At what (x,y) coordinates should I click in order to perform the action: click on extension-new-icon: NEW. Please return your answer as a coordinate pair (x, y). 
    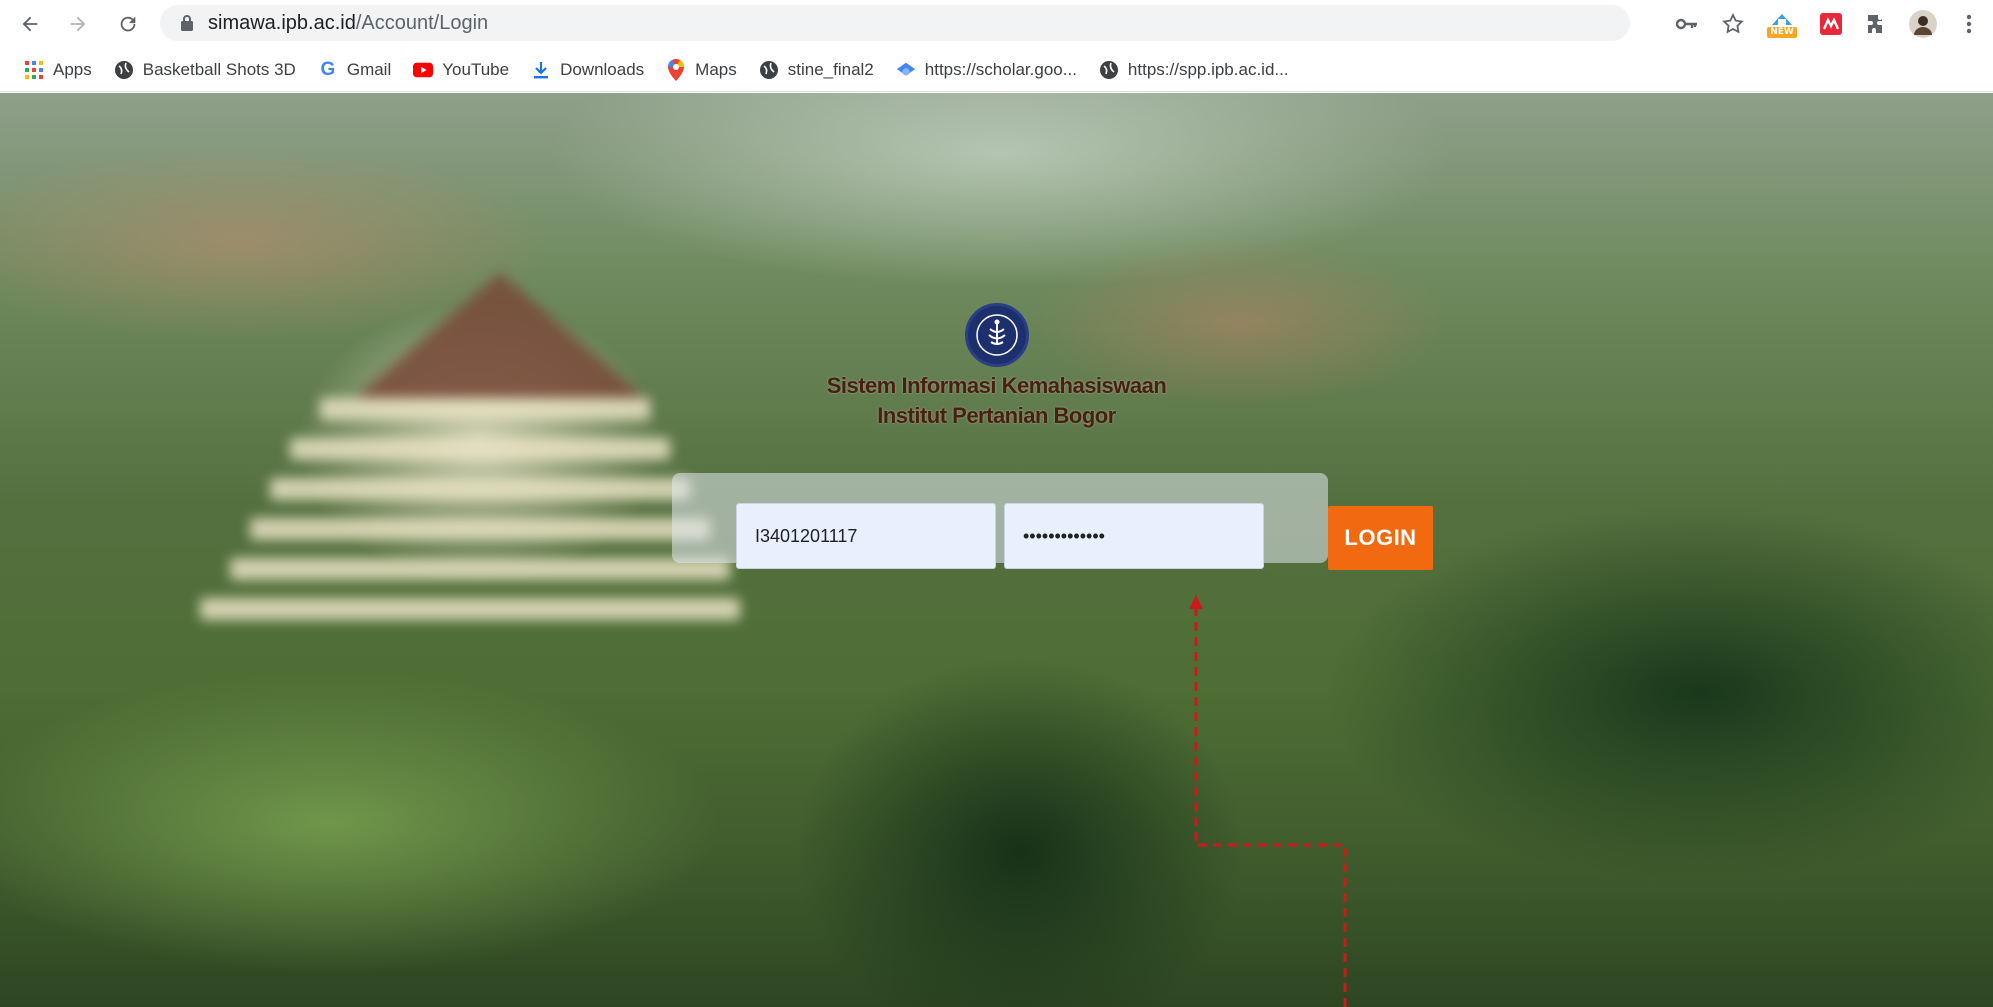
    Looking at the image, I should click on (1782, 24).